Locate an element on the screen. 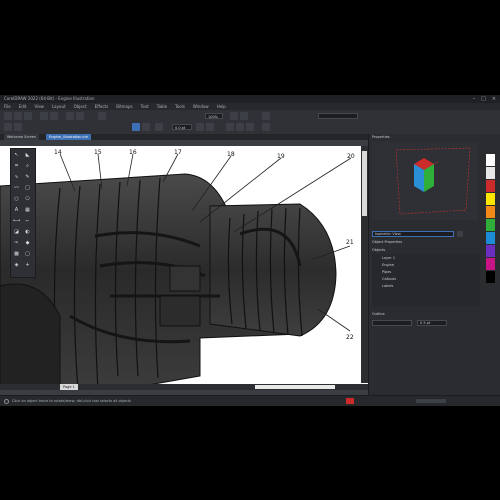 This screenshot has width=500, height=500. menu-object: Object is located at coordinates (80, 106).